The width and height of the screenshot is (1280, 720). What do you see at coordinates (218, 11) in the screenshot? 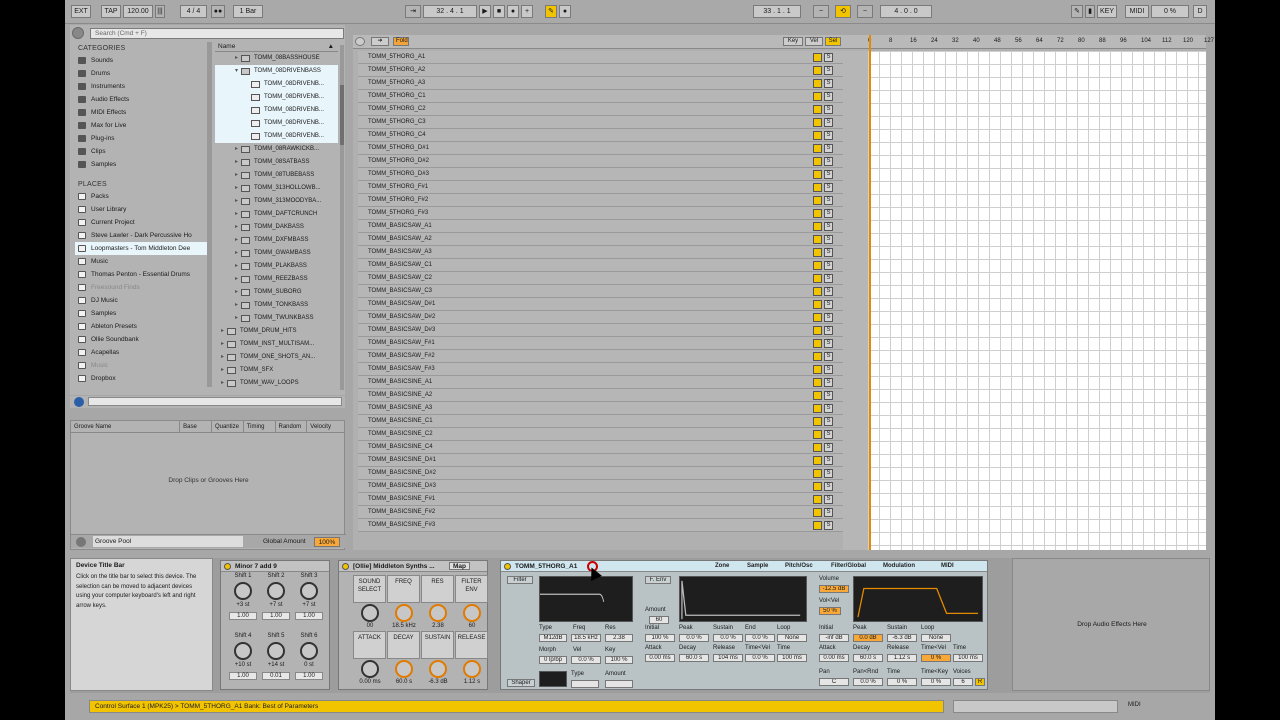
I see `metronome-icon: ●●` at bounding box center [218, 11].